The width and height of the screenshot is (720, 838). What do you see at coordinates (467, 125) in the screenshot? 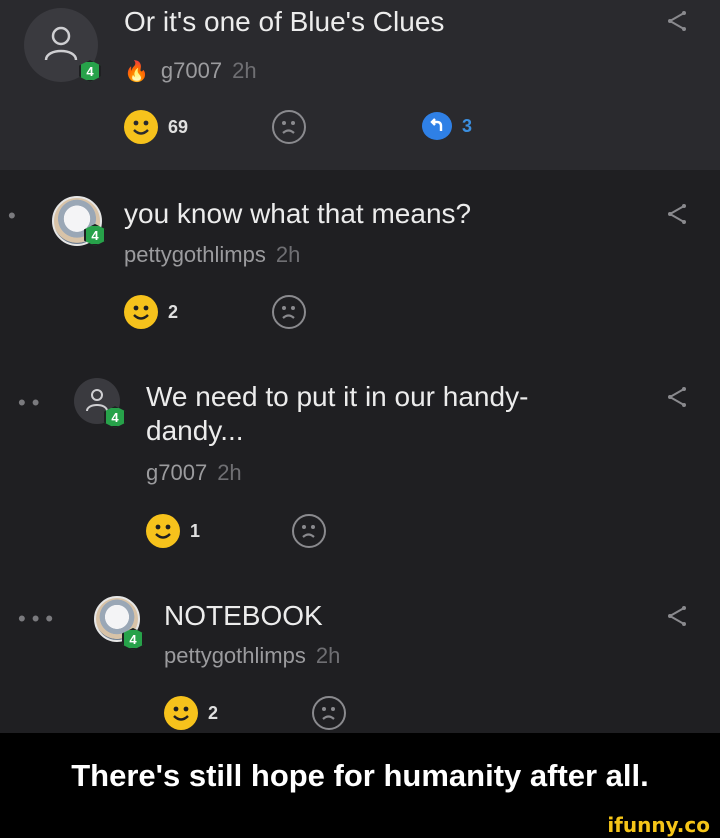
I see `reply-count: 3` at bounding box center [467, 125].